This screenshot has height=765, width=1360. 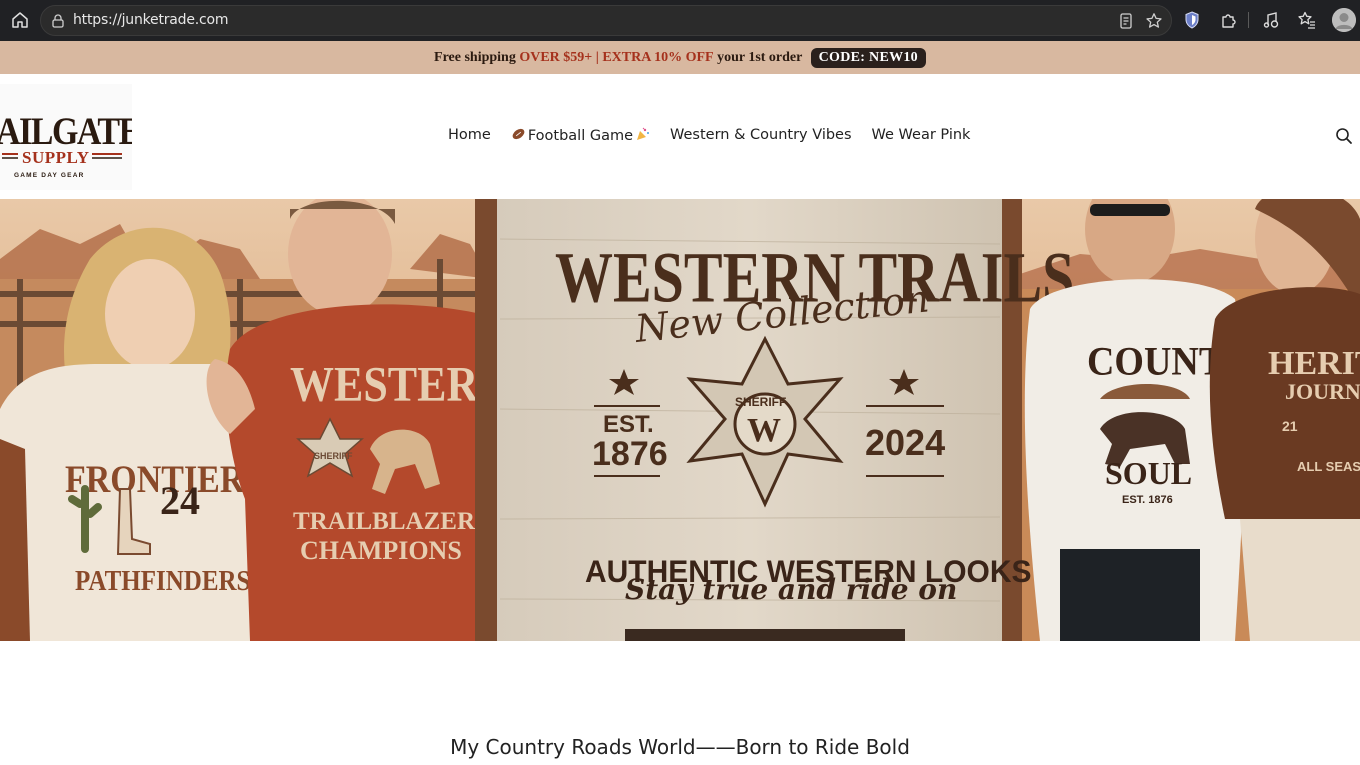 What do you see at coordinates (1322, 391) in the screenshot?
I see `shirt4-mid-text: JOURN` at bounding box center [1322, 391].